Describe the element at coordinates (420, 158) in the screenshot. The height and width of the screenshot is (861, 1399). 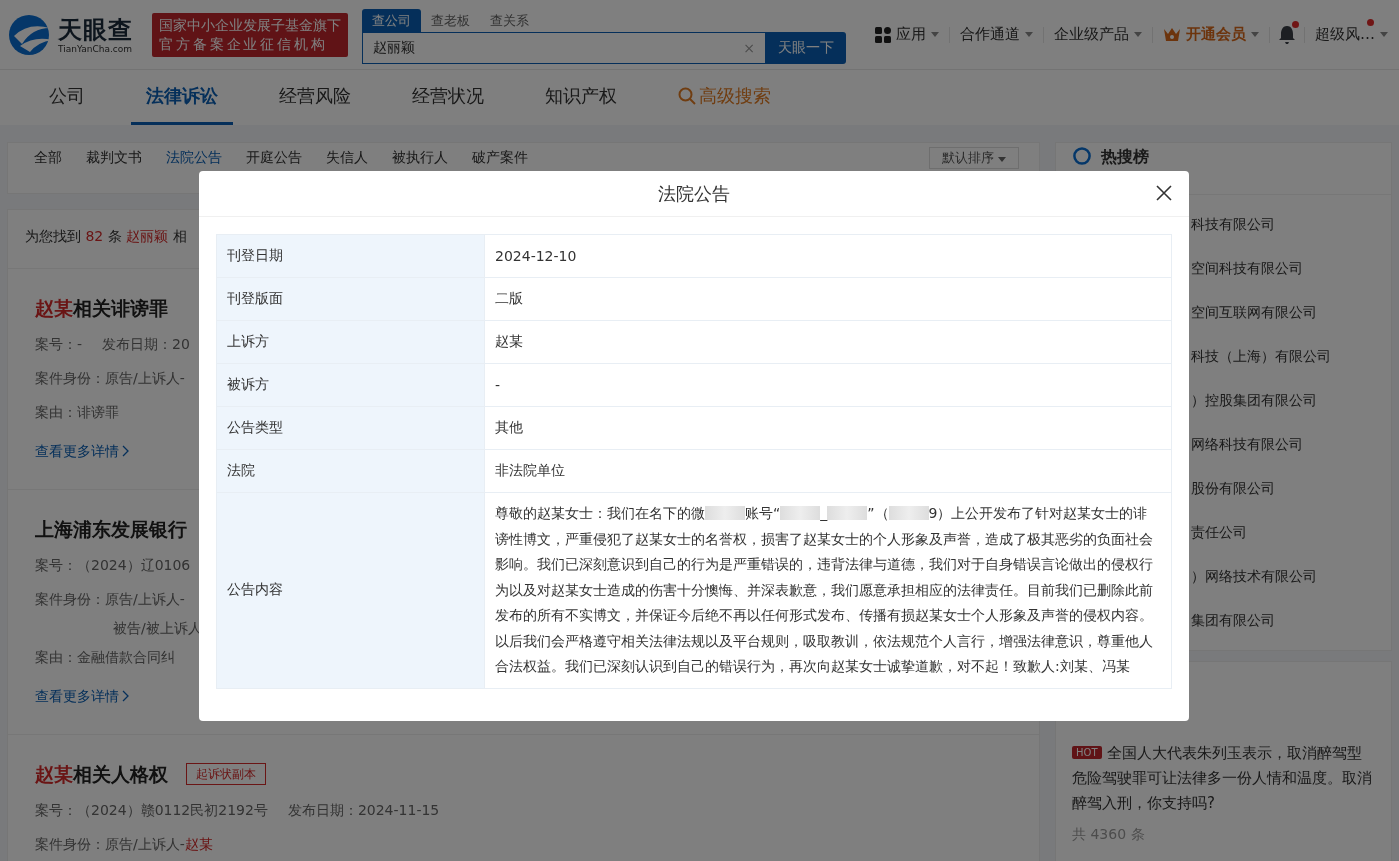
I see `filter-tab: 被执行人` at that location.